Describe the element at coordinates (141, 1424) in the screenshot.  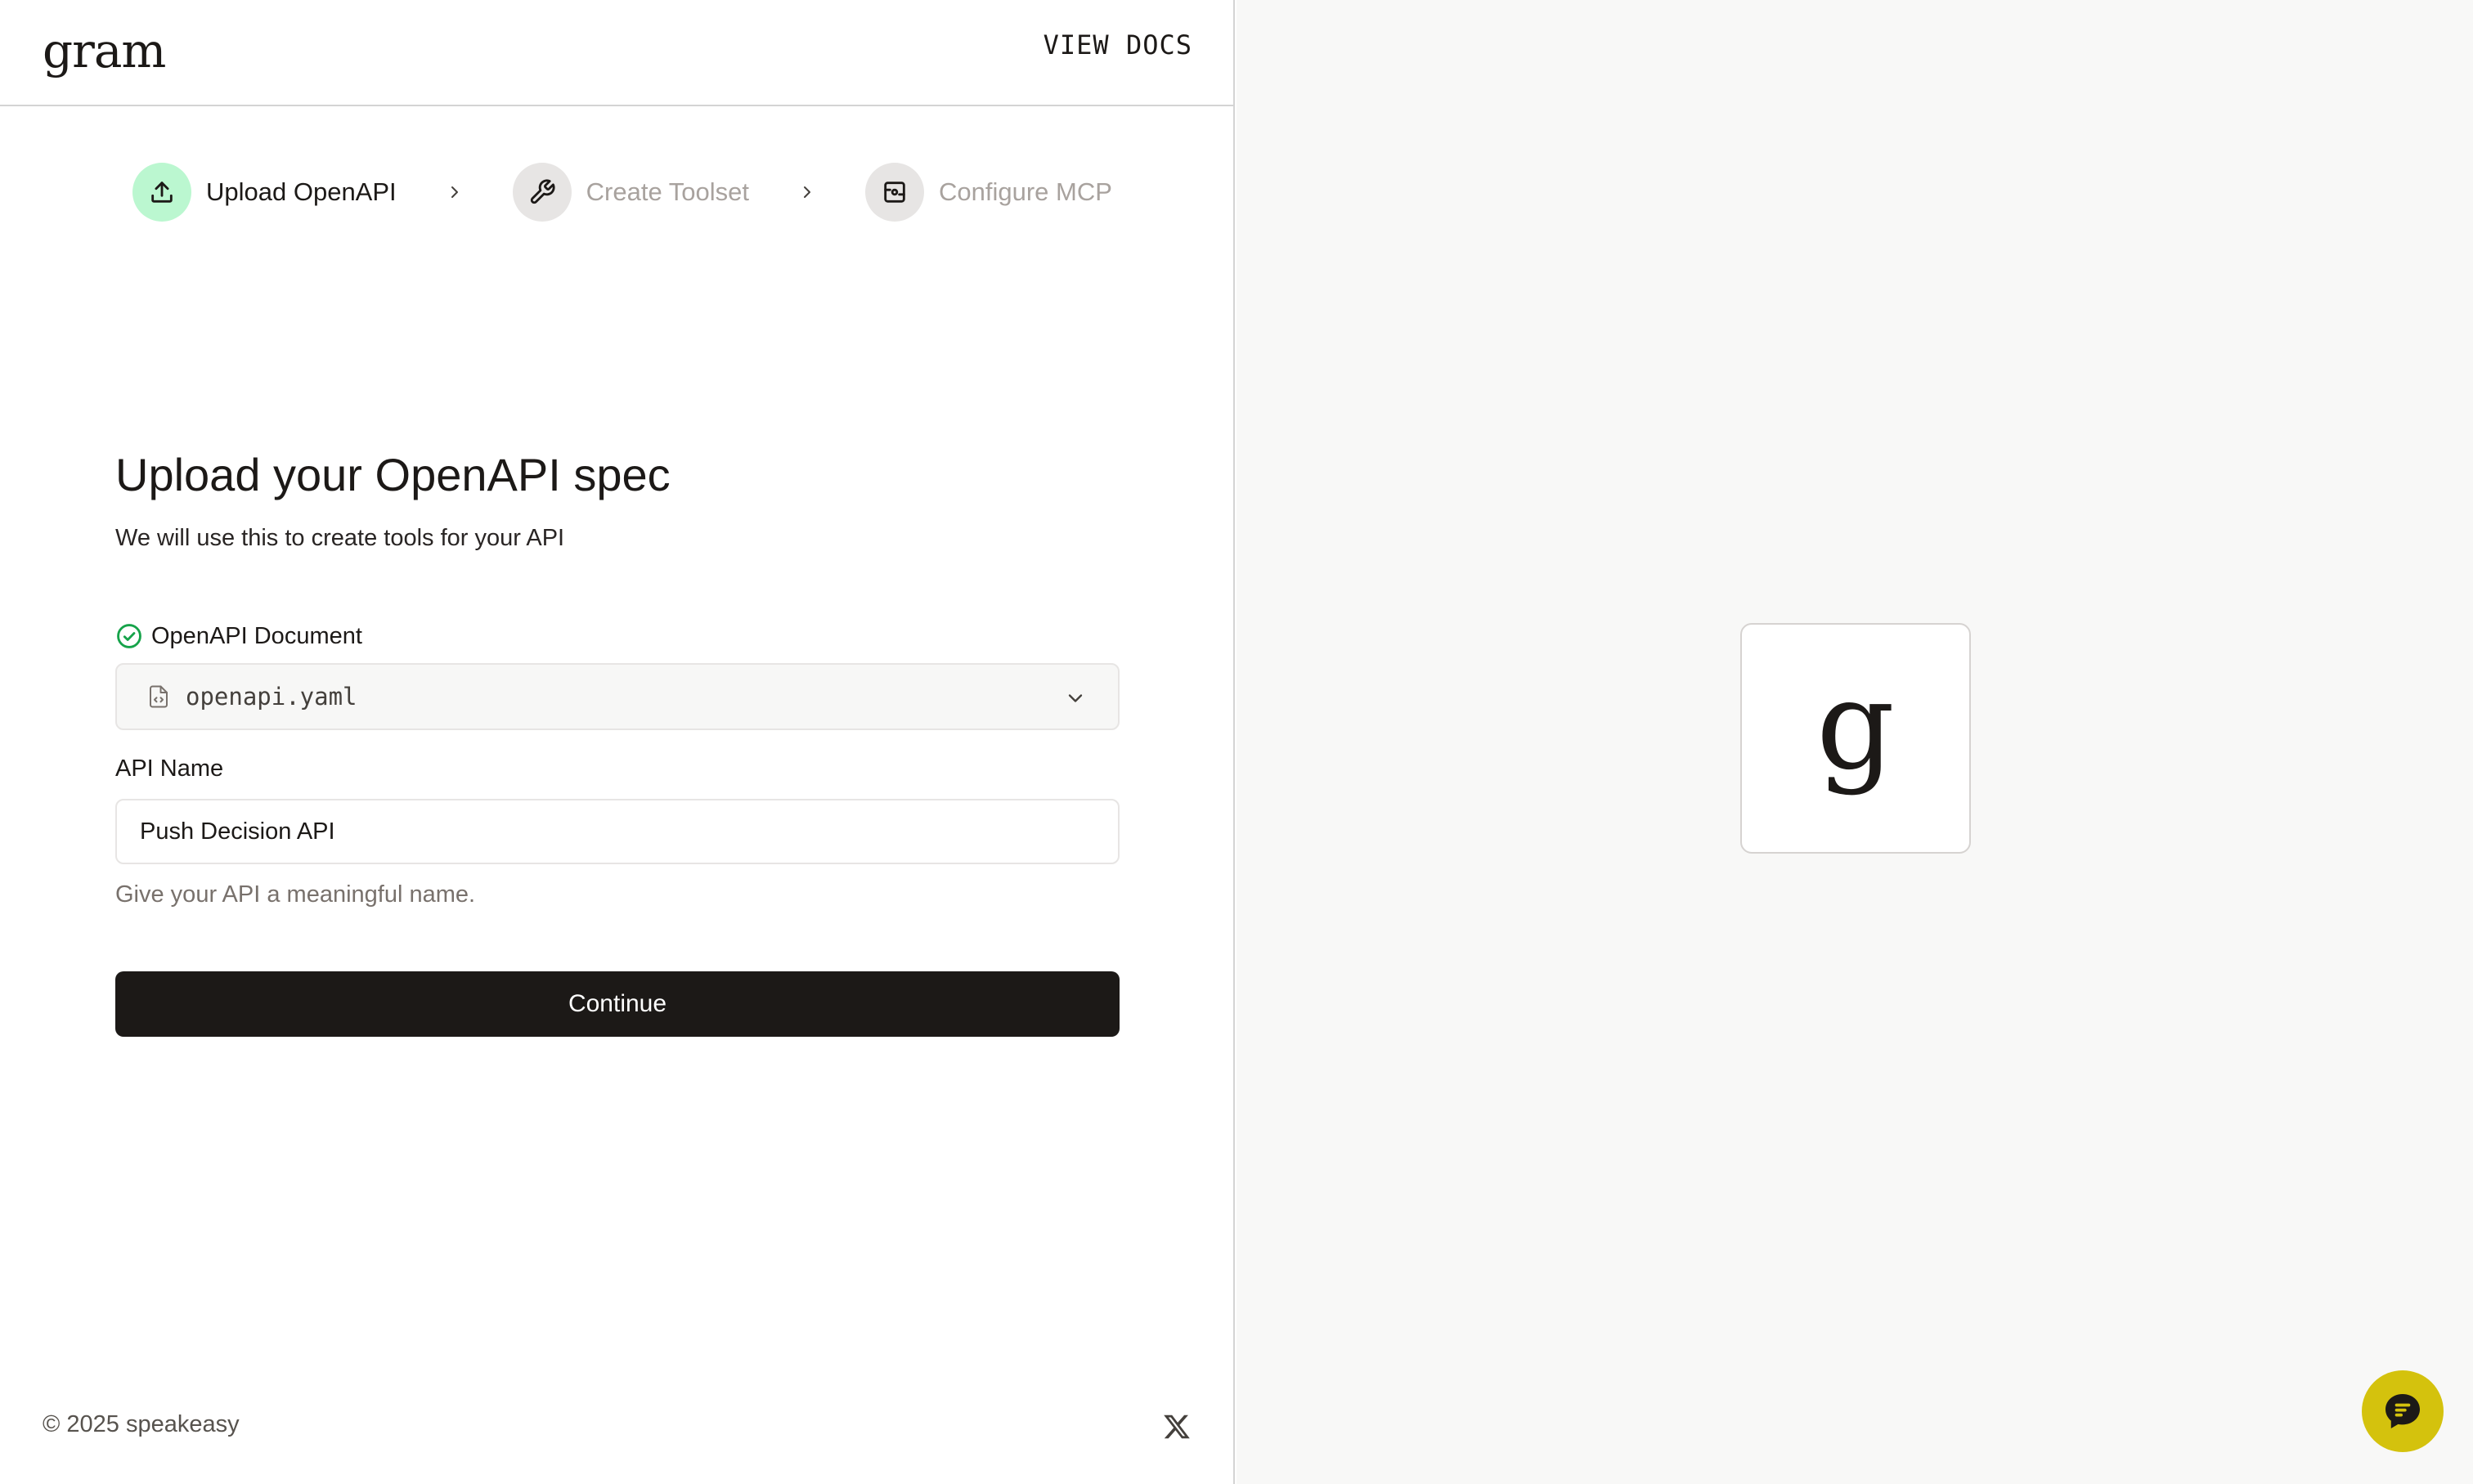
I see `footer-copyright: © 2025 speakeasy` at that location.